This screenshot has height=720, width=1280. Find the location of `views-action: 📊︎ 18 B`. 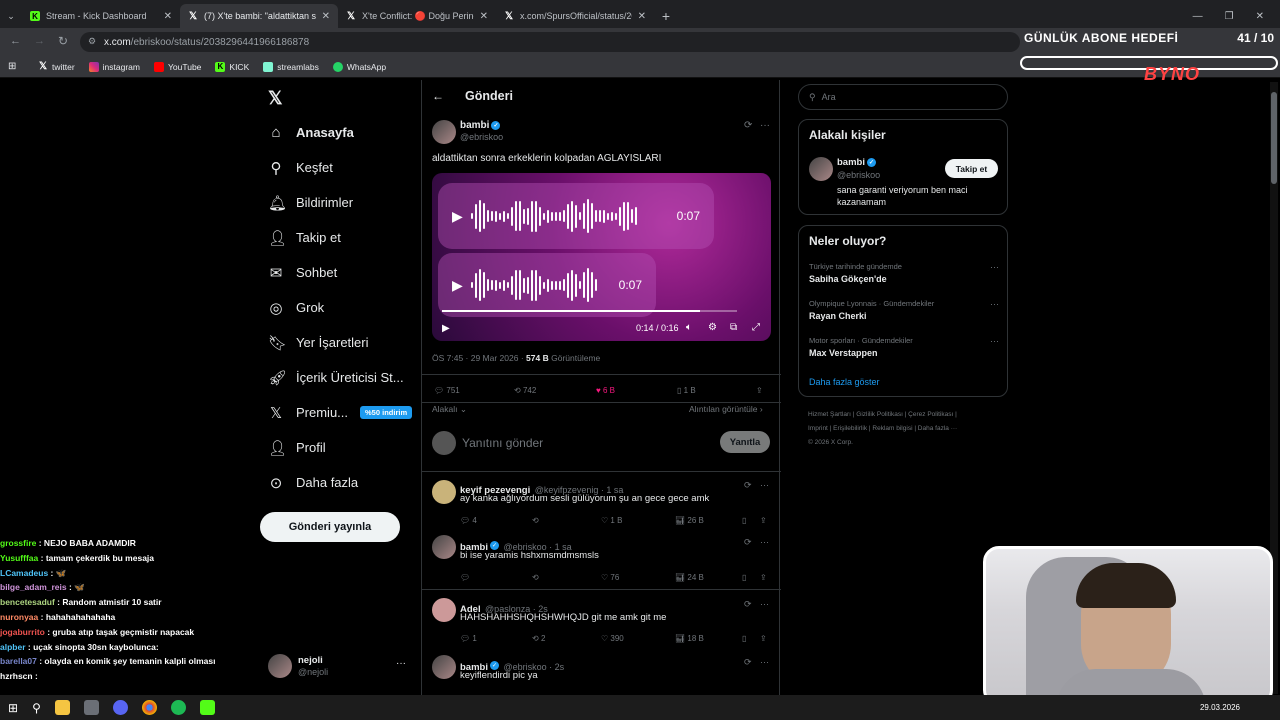

views-action: 📊︎ 18 B is located at coordinates (689, 638).